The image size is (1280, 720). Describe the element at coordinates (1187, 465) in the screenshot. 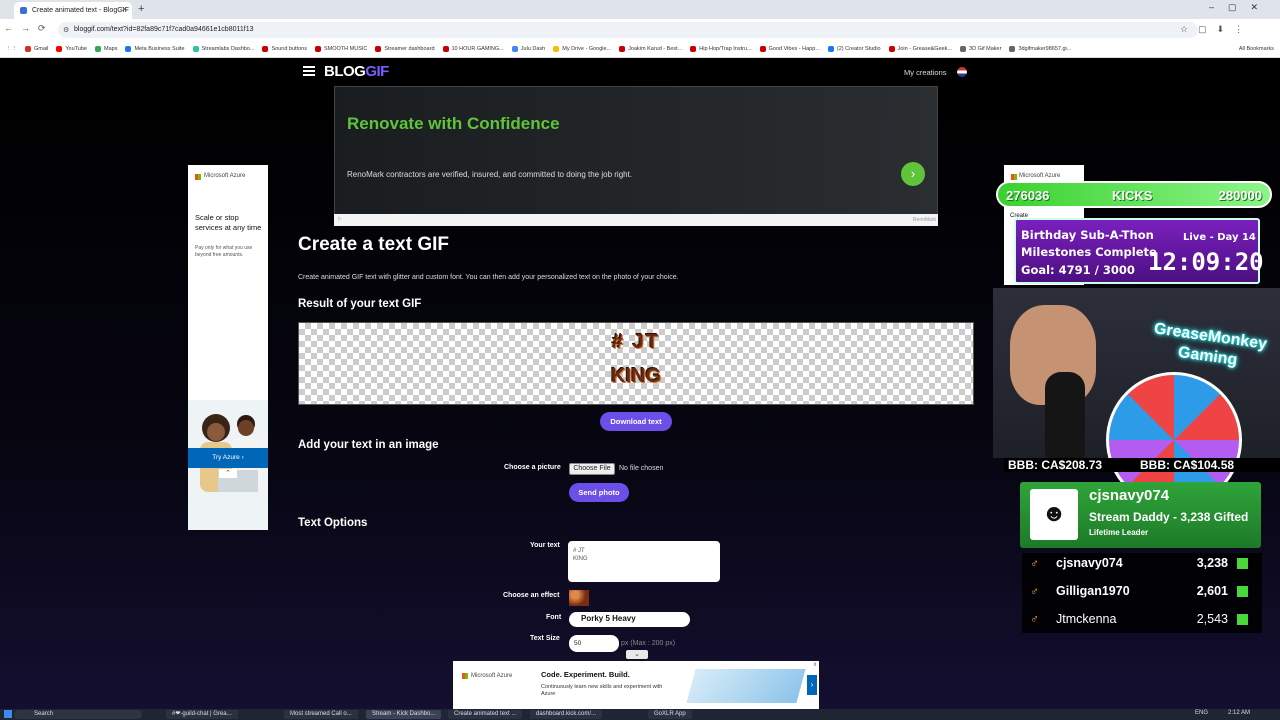

I see `bbb-right: BBB: CA$104.58` at that location.